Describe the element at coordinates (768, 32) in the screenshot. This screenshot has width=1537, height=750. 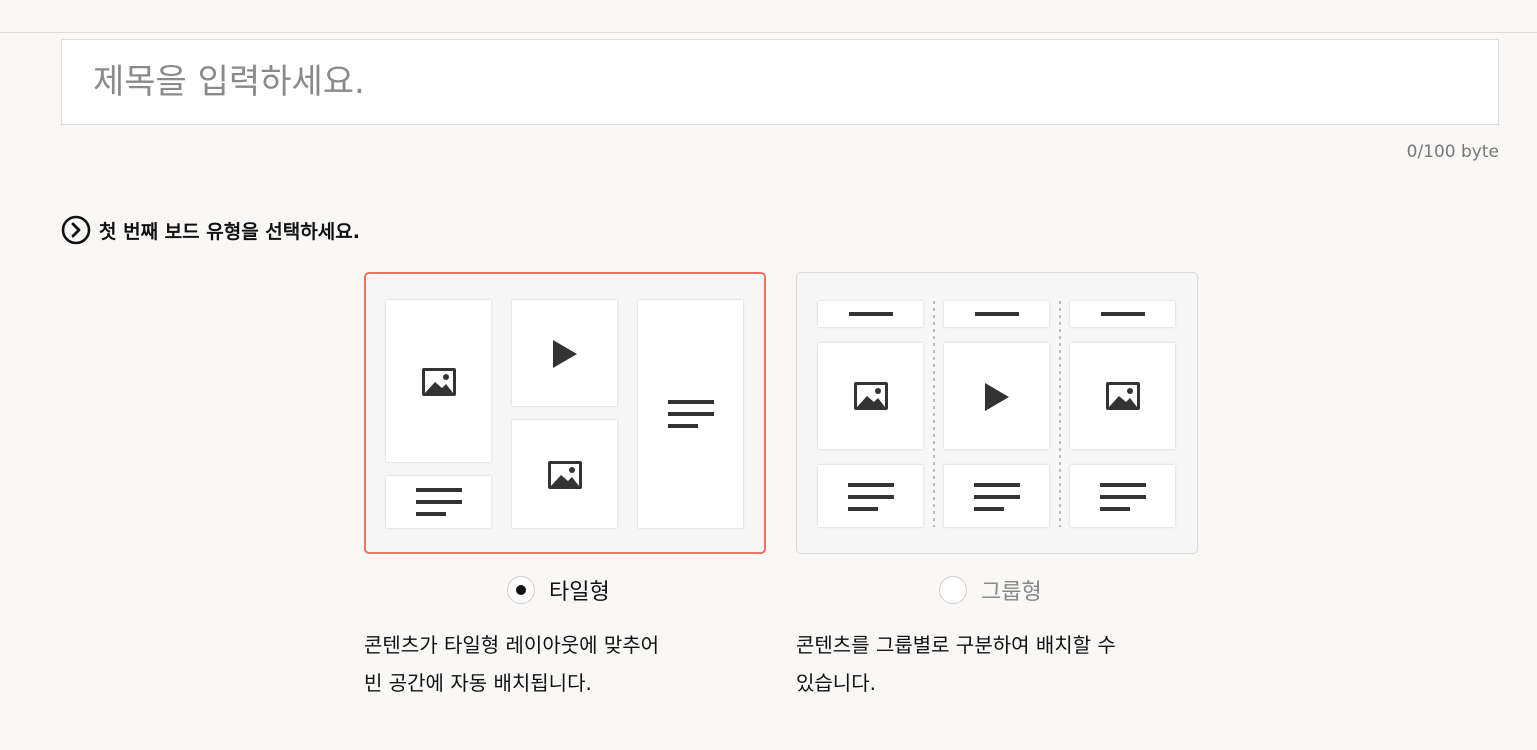
I see `top-divider` at that location.